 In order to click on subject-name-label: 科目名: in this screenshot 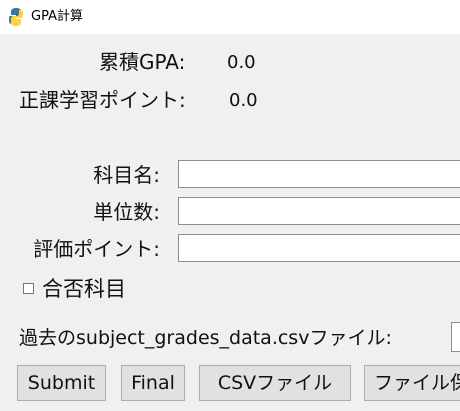, I will do `click(126, 175)`.